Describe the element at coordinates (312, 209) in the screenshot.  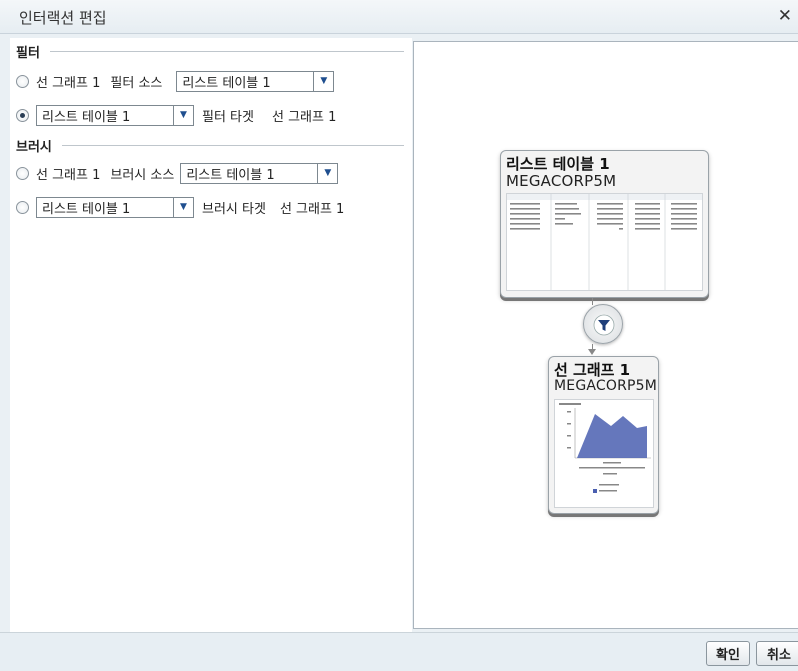
I see `brush-target-label: 선 그래프 1` at that location.